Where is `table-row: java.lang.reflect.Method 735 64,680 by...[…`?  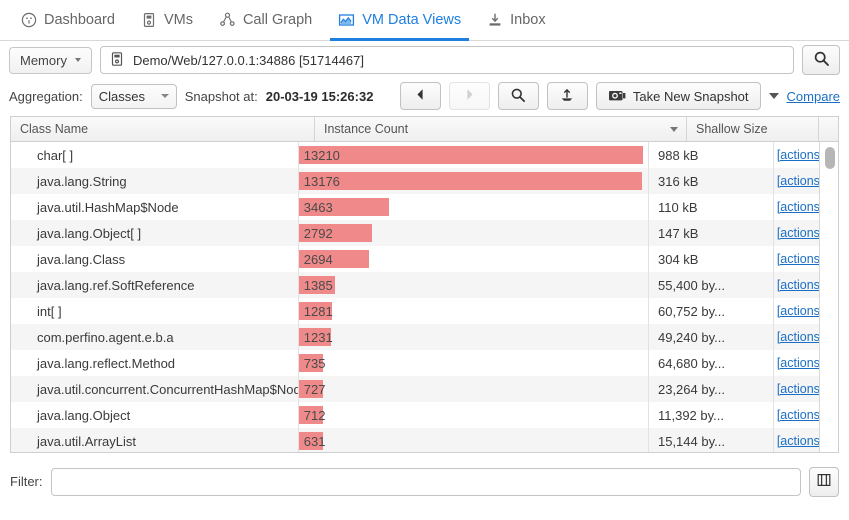
table-row: java.lang.reflect.Method 735 64,680 by...[… is located at coordinates (424, 363).